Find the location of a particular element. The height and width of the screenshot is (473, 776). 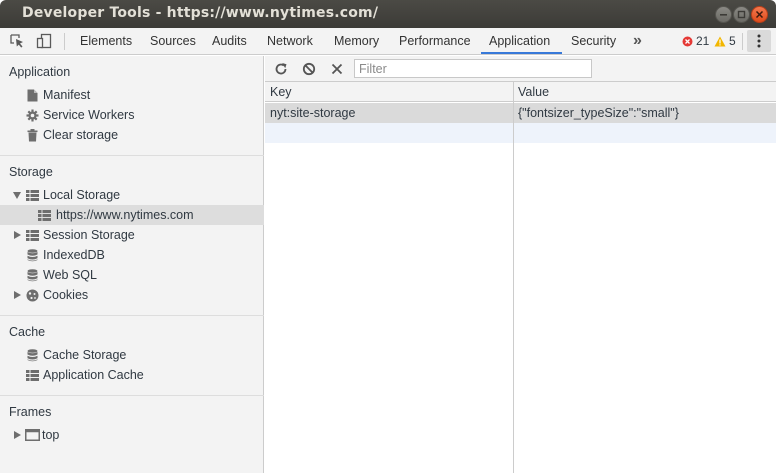

sidebar-item-label: Cache Storage is located at coordinates (85, 355).